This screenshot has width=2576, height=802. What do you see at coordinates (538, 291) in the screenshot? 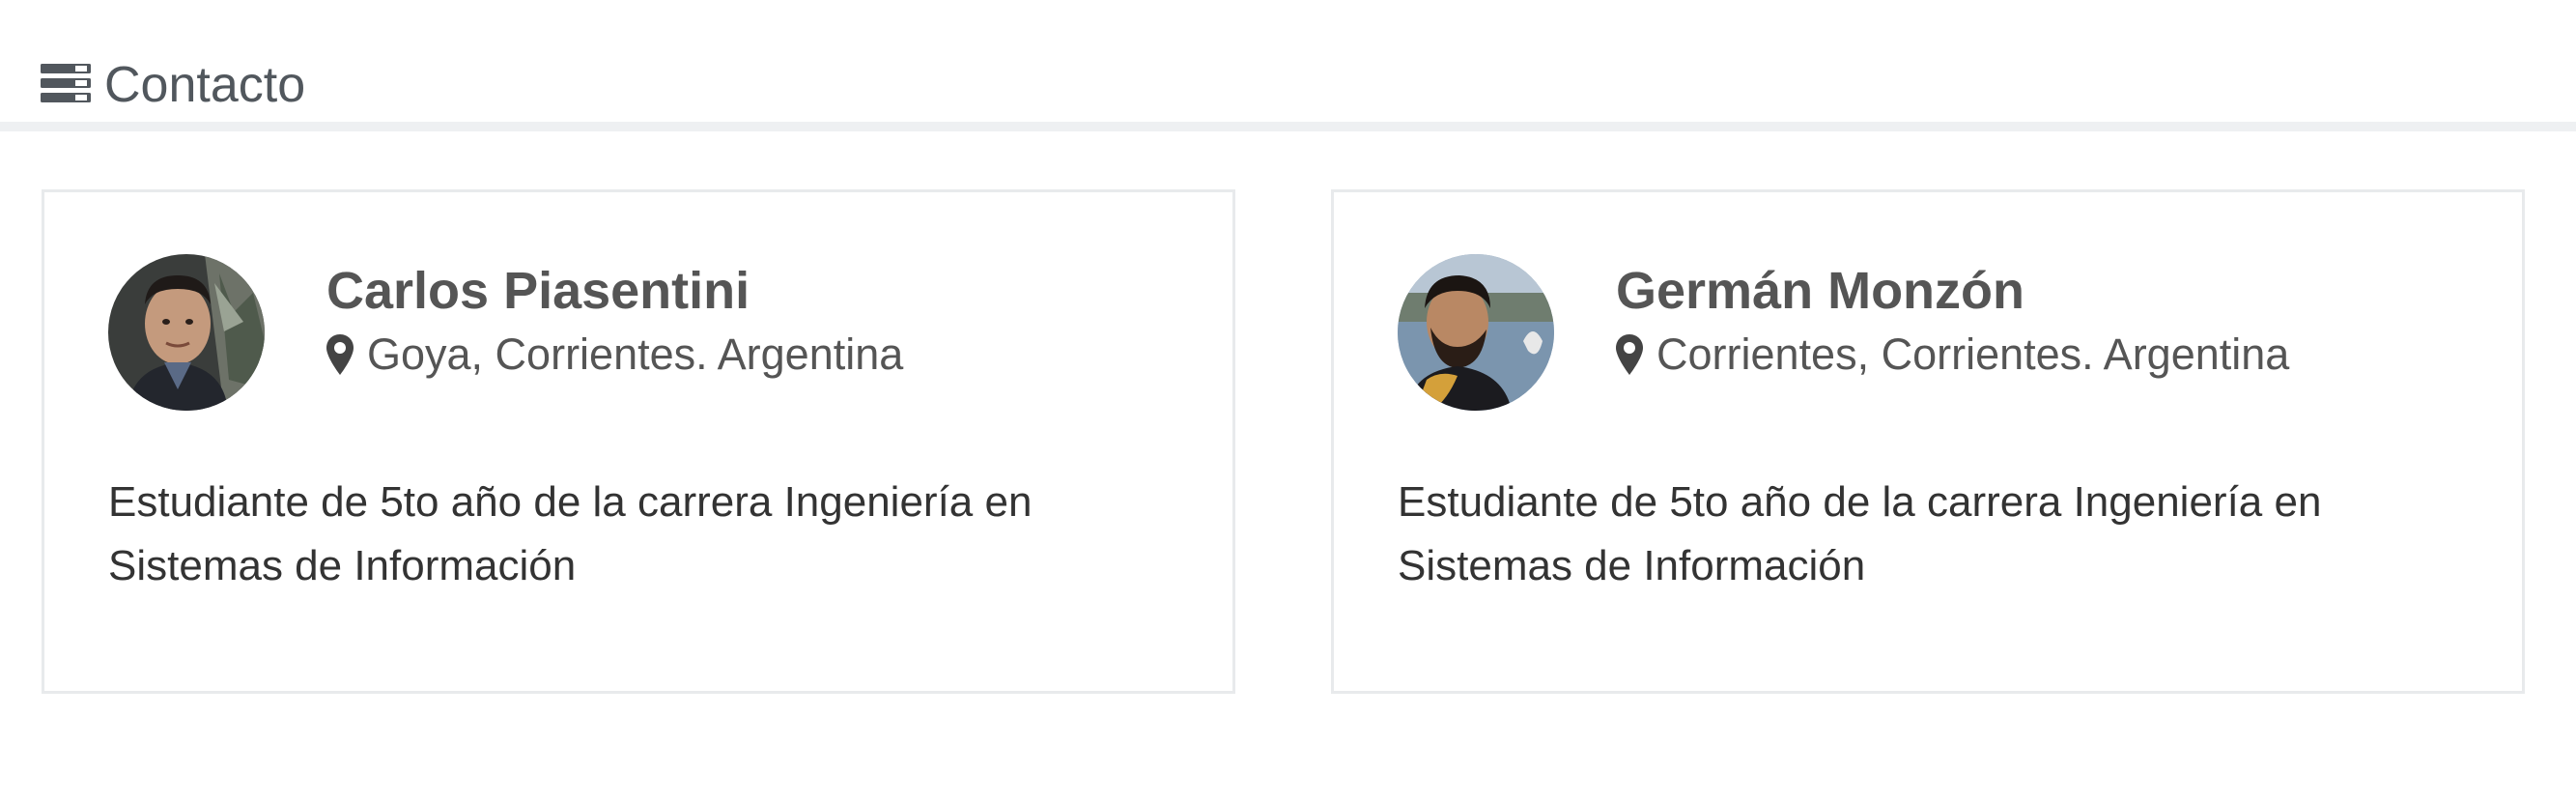
I see `contact-name: Carlos Piasentini` at bounding box center [538, 291].